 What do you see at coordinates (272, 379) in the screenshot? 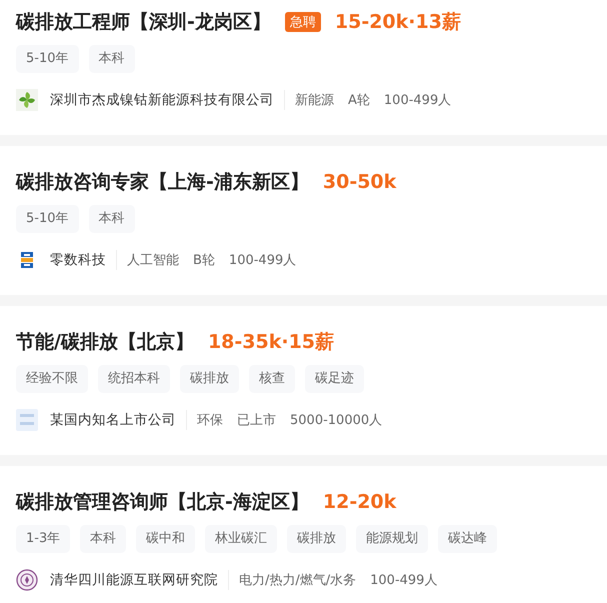
I see `tag: 核查` at bounding box center [272, 379].